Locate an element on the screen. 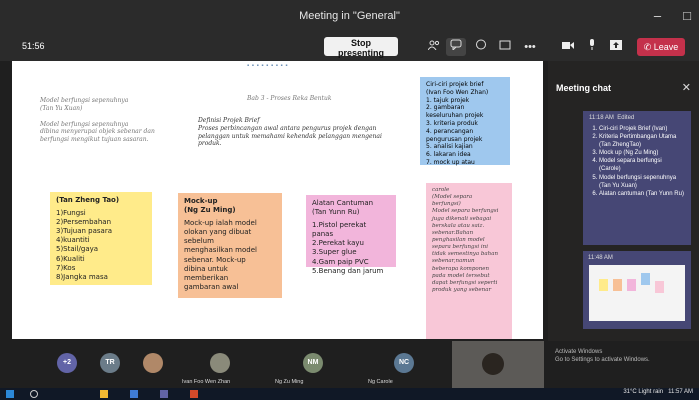  minimize-icon: – is located at coordinates (657, 15).